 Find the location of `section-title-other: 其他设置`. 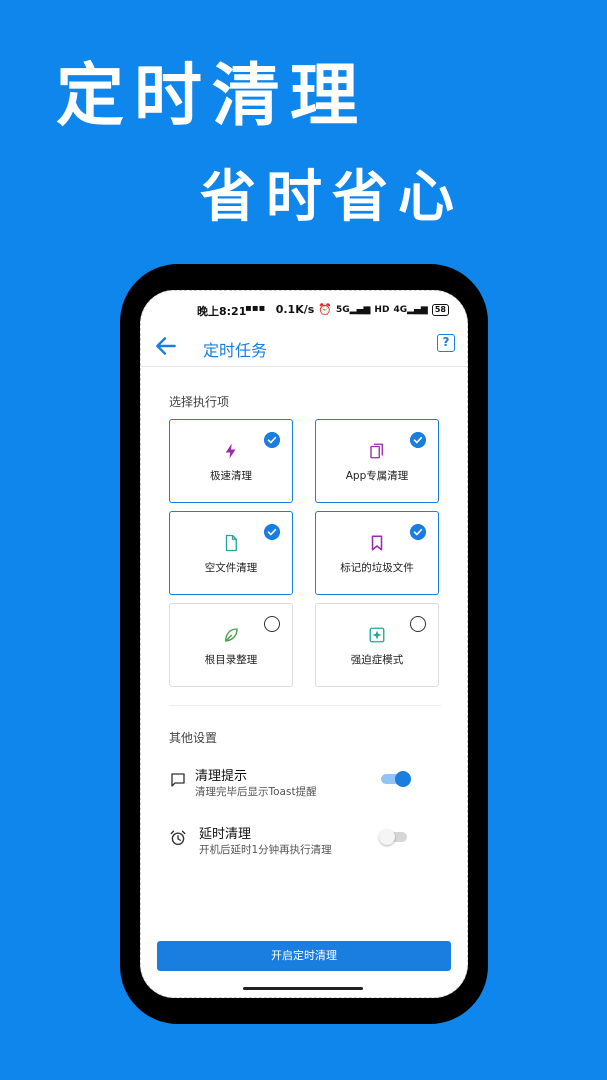

section-title-other: 其他设置 is located at coordinates (193, 738).